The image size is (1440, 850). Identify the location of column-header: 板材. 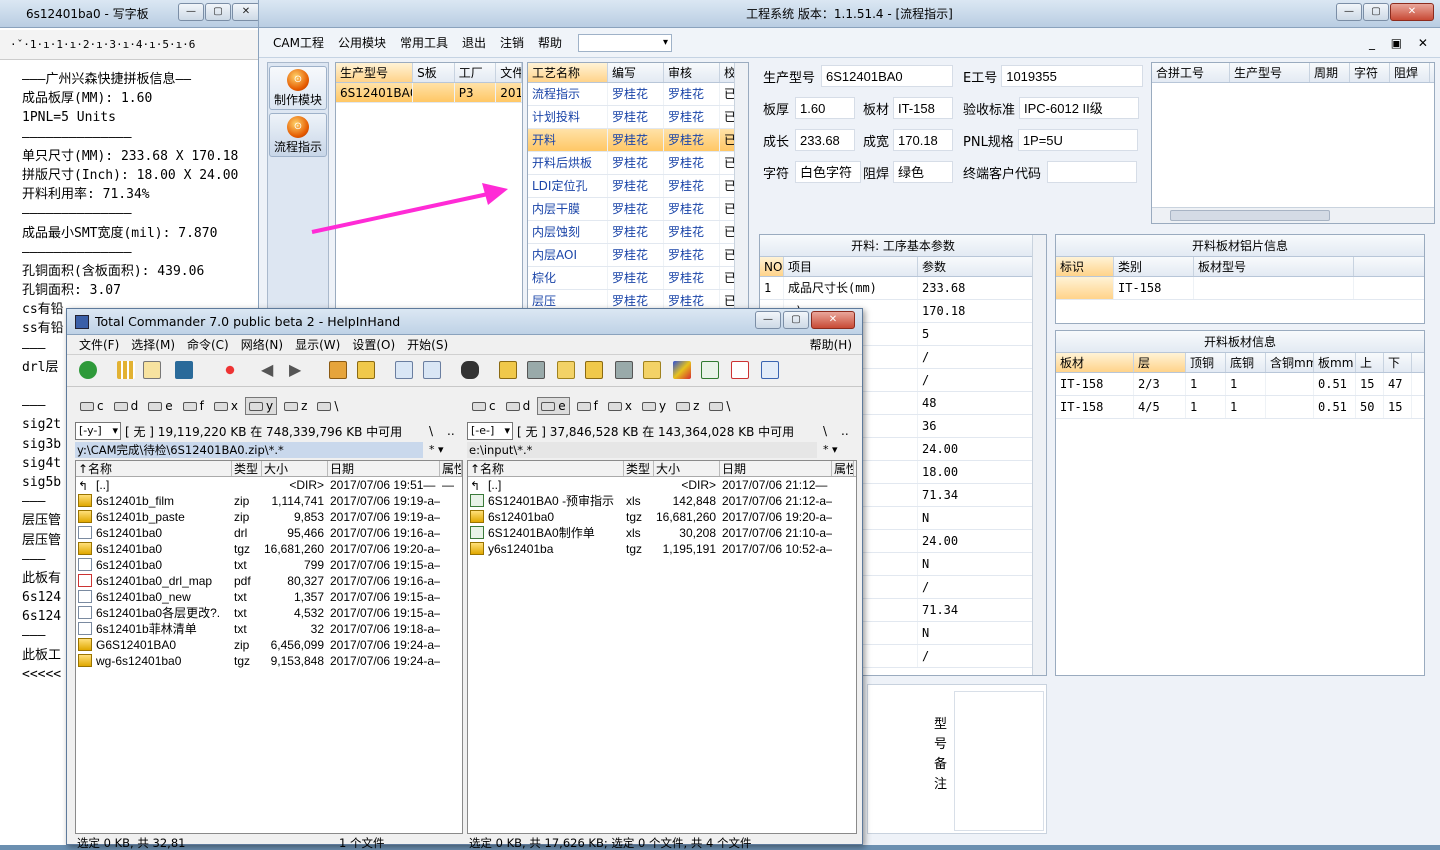
(1095, 362).